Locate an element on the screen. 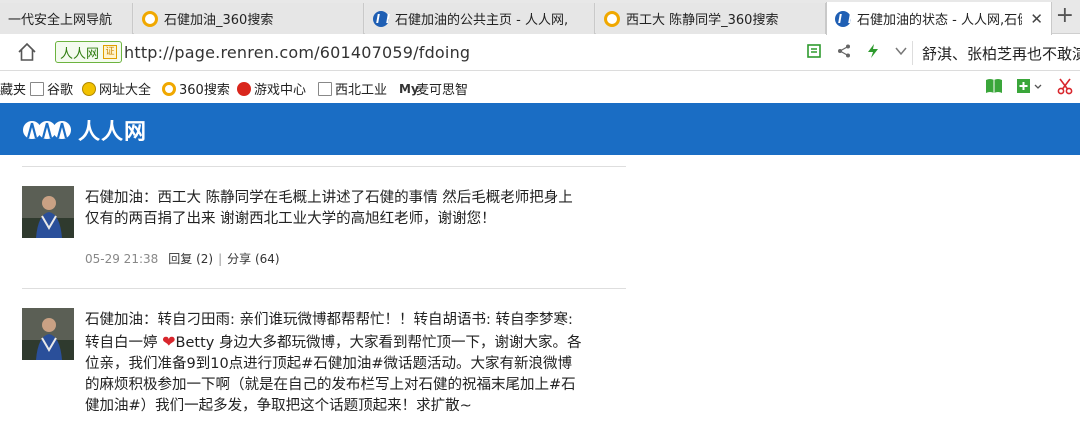 This screenshot has height=431, width=1080. site-header: 人人网 is located at coordinates (540, 129).